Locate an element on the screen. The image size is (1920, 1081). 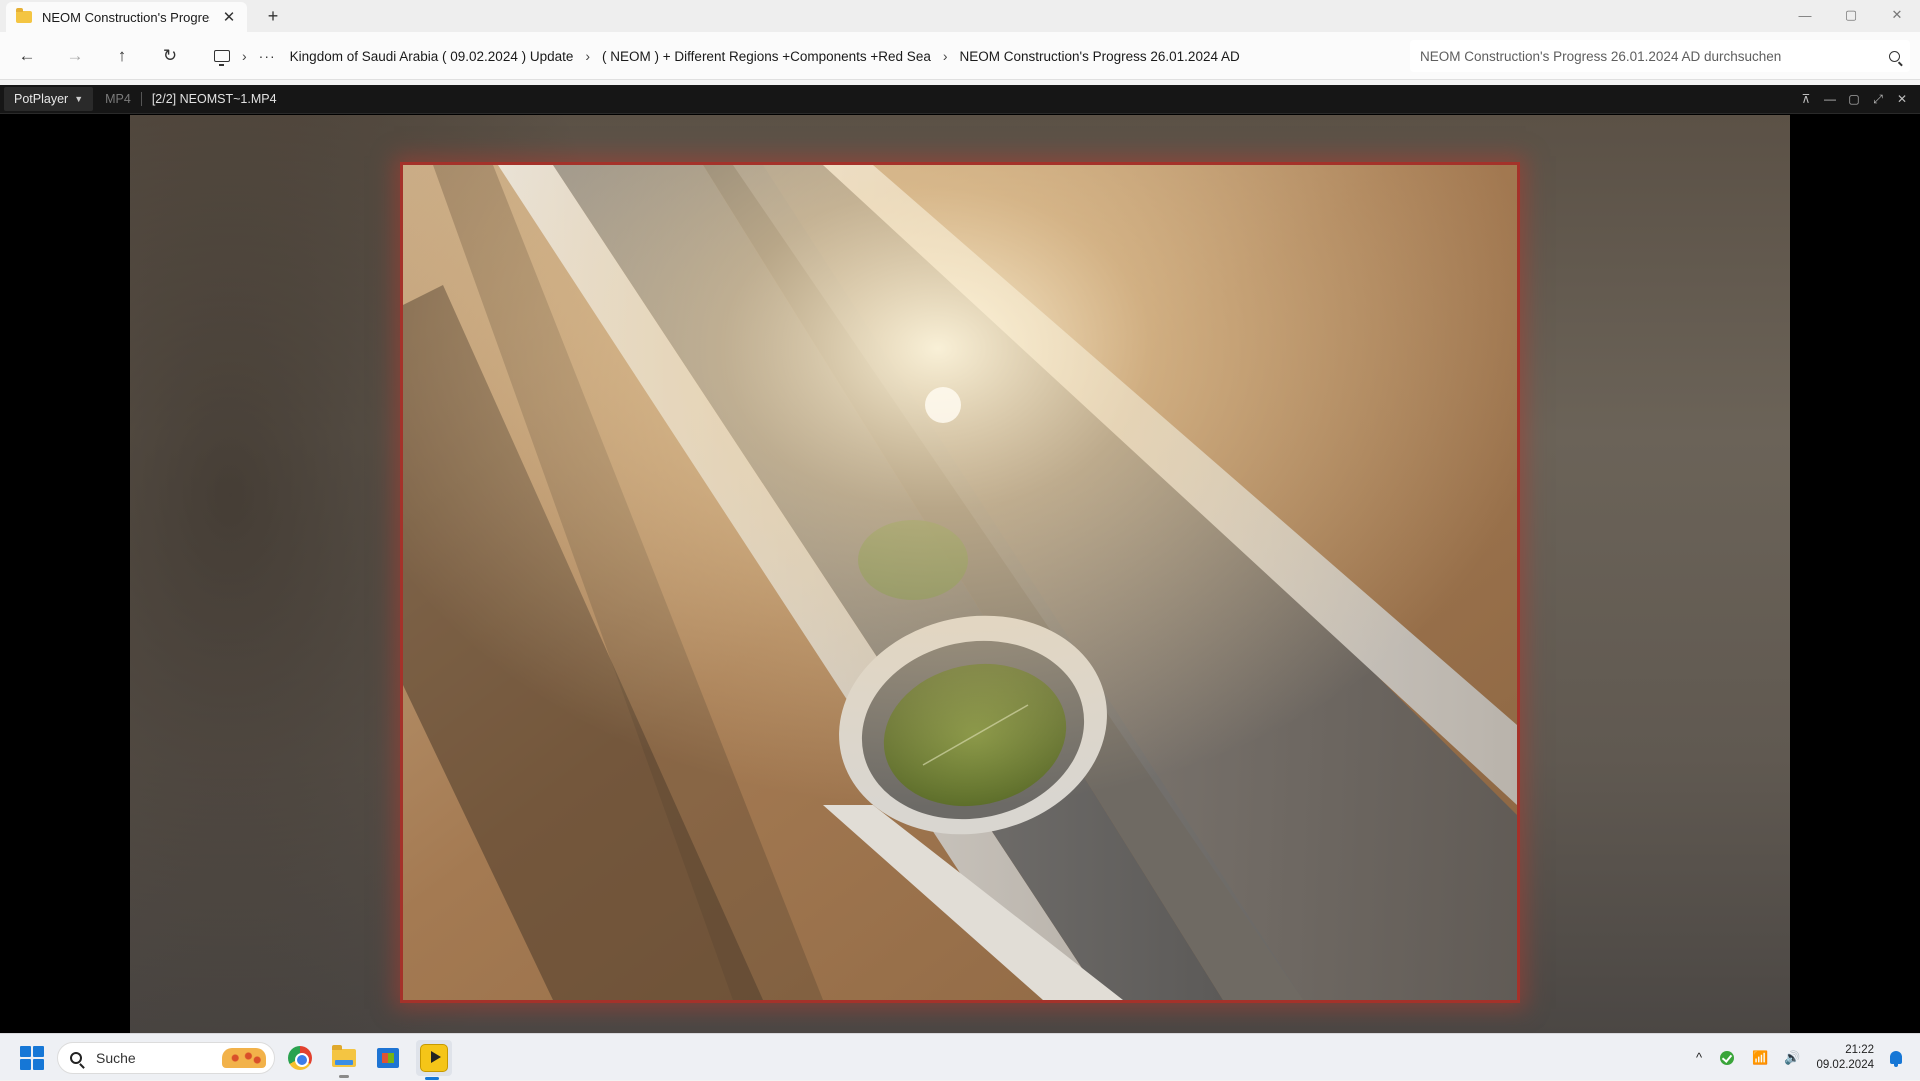
windows-logo-icon is located at coordinates (25, 1051).